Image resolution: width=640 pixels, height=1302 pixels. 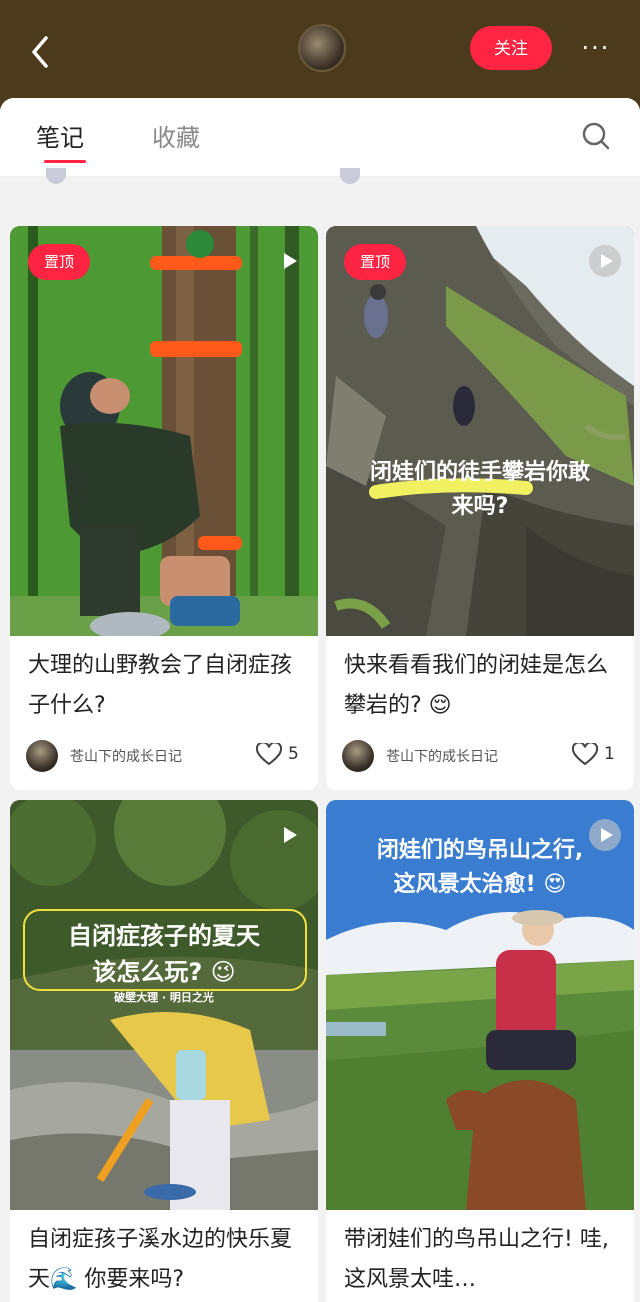 I want to click on note-meta: 苍山下的成长日记 5, so click(x=168, y=755).